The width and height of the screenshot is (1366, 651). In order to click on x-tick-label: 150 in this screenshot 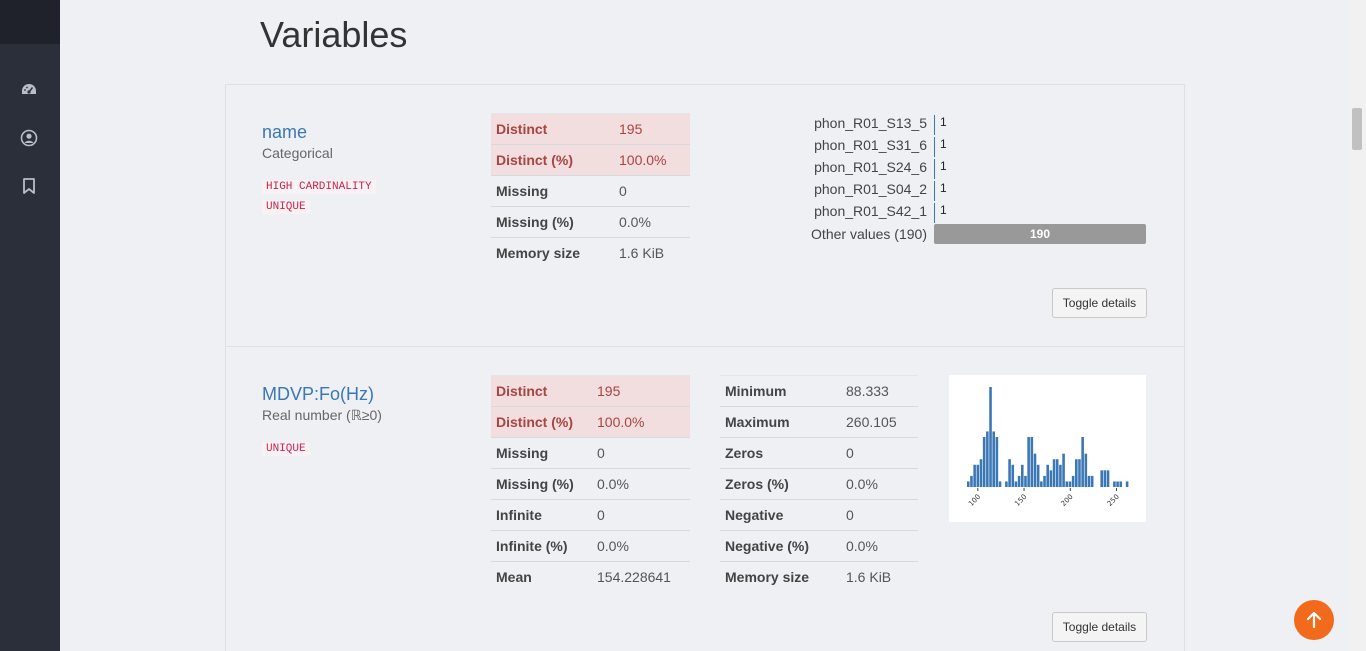, I will do `click(1020, 500)`.